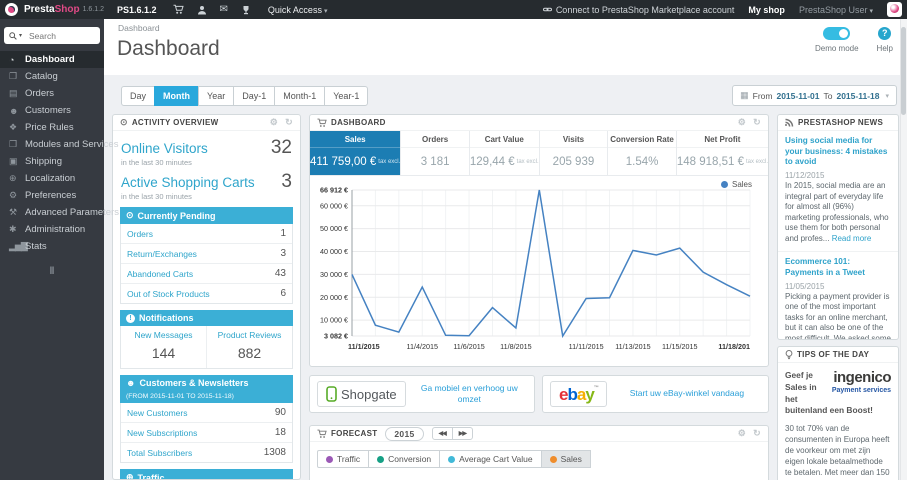 This screenshot has height=480, width=907. Describe the element at coordinates (687, 393) in the screenshot. I see `ebay-ad-link: Start uw eBay-winkel vandaag` at that location.